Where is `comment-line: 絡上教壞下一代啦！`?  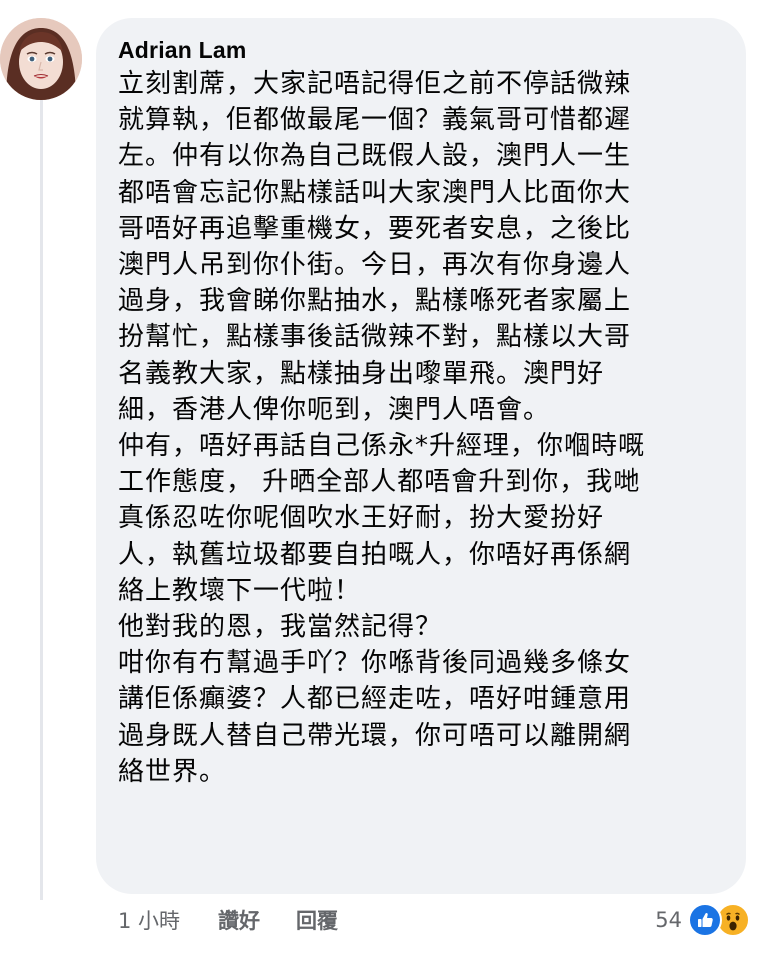 comment-line: 絡上教壞下一代啦！ is located at coordinates (240, 590).